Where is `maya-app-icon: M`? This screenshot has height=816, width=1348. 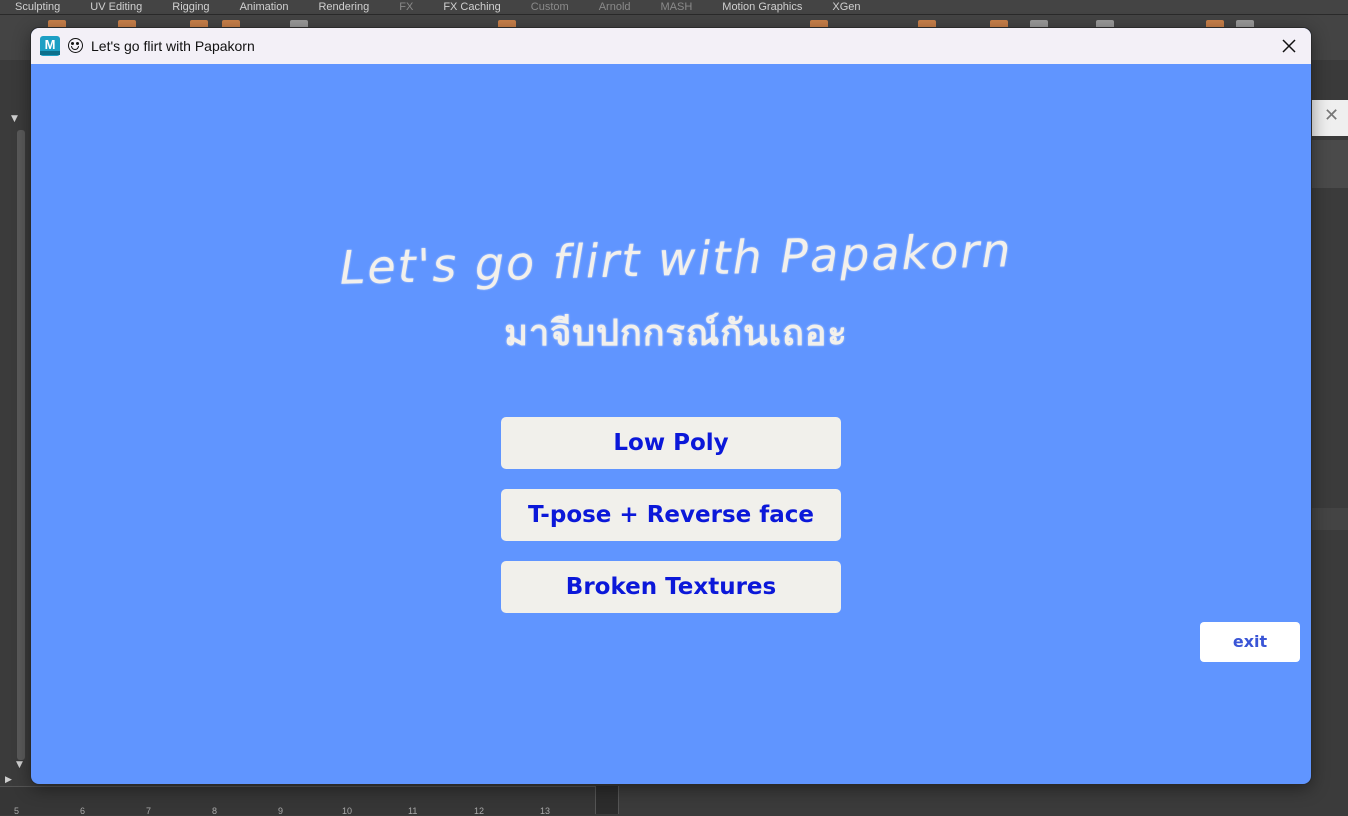 maya-app-icon: M is located at coordinates (50, 46).